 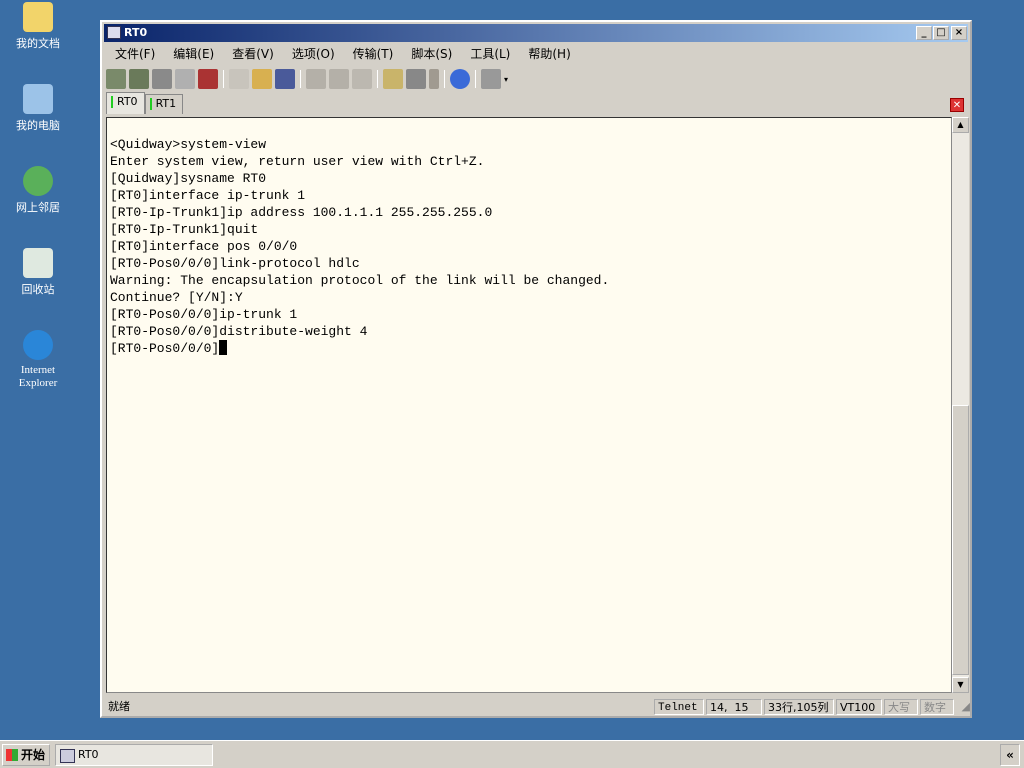 What do you see at coordinates (38, 125) in the screenshot?
I see `icon-label: 我的电脑` at bounding box center [38, 125].